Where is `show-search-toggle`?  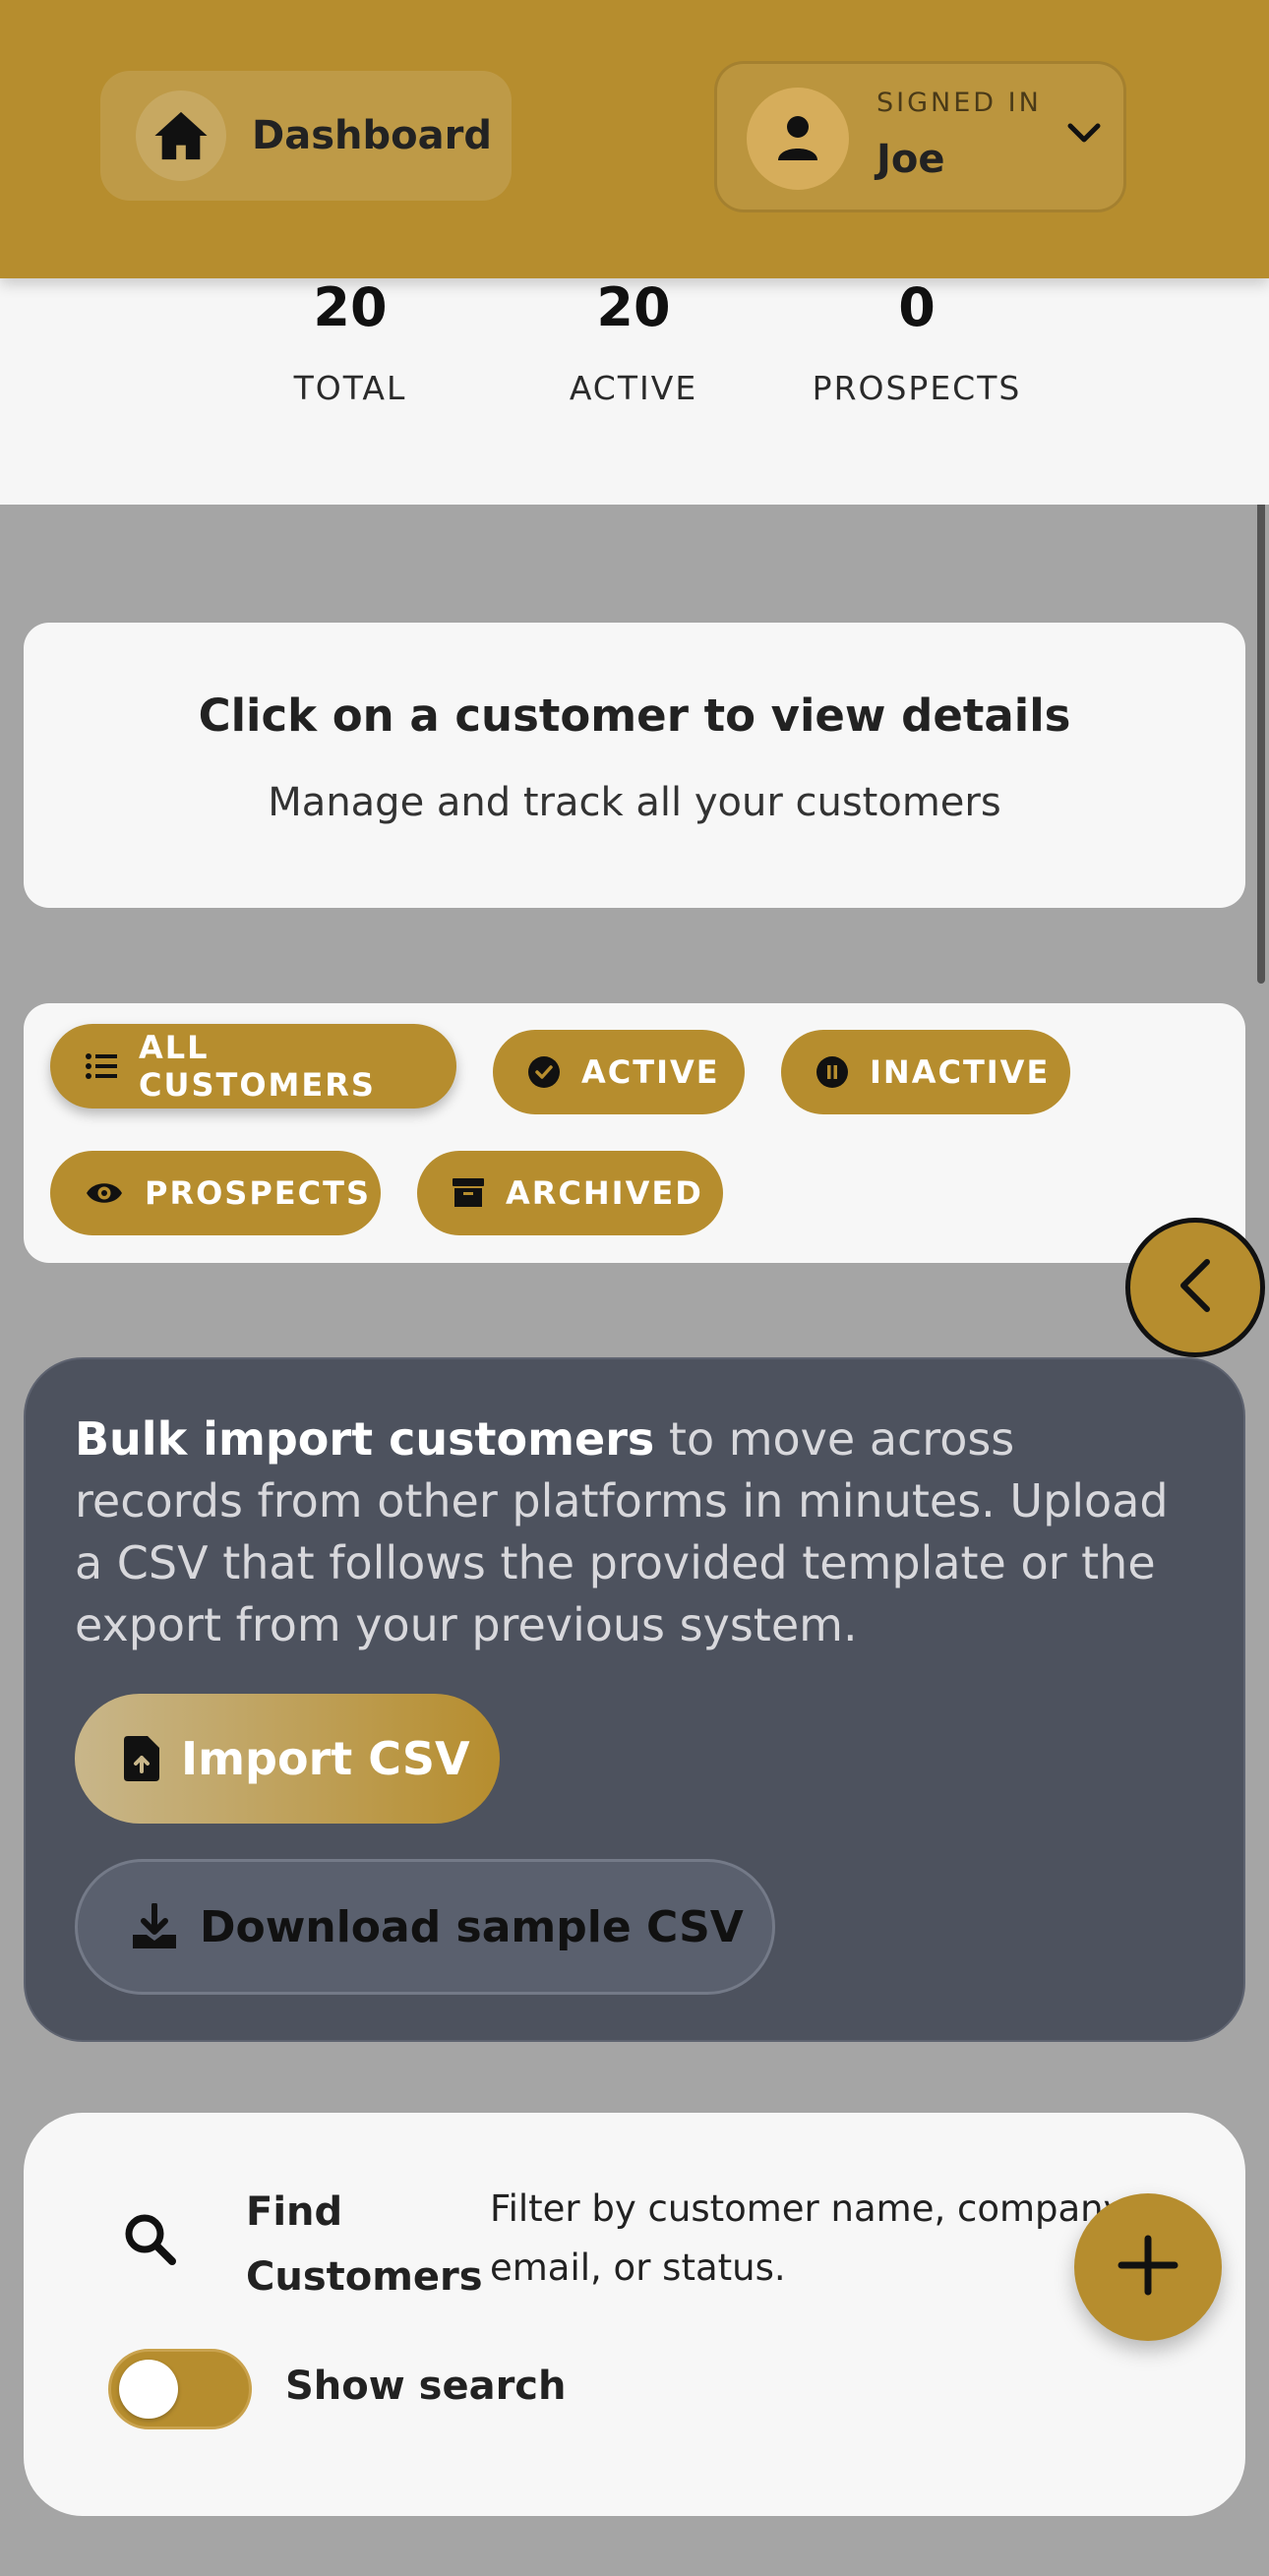 show-search-toggle is located at coordinates (180, 2389).